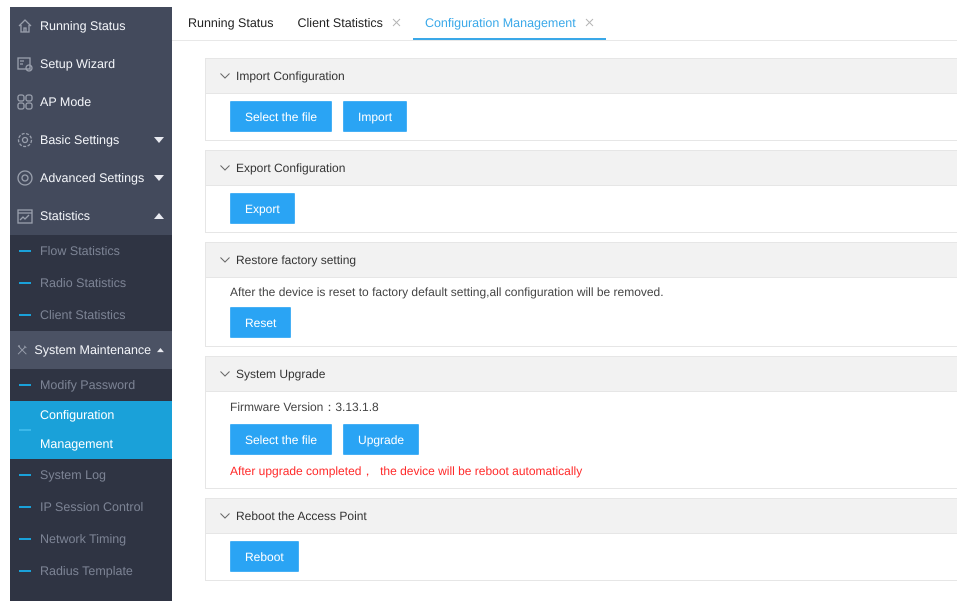 The image size is (957, 601). I want to click on submenu-item: Flow Statistics, so click(91, 251).